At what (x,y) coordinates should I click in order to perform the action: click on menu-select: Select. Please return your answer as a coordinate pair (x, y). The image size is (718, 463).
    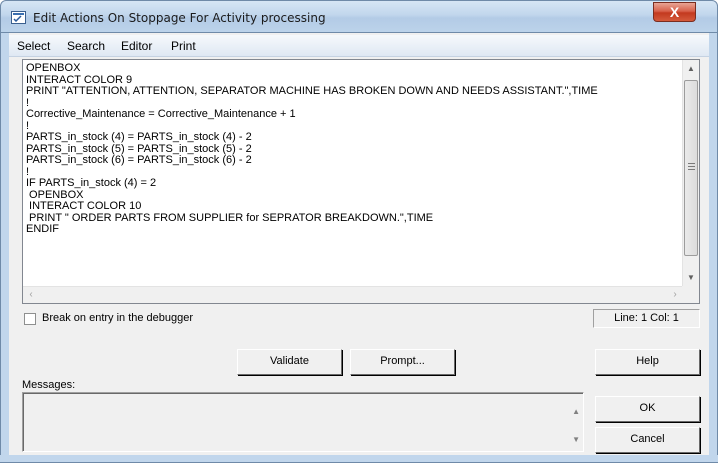
    Looking at the image, I should click on (33, 46).